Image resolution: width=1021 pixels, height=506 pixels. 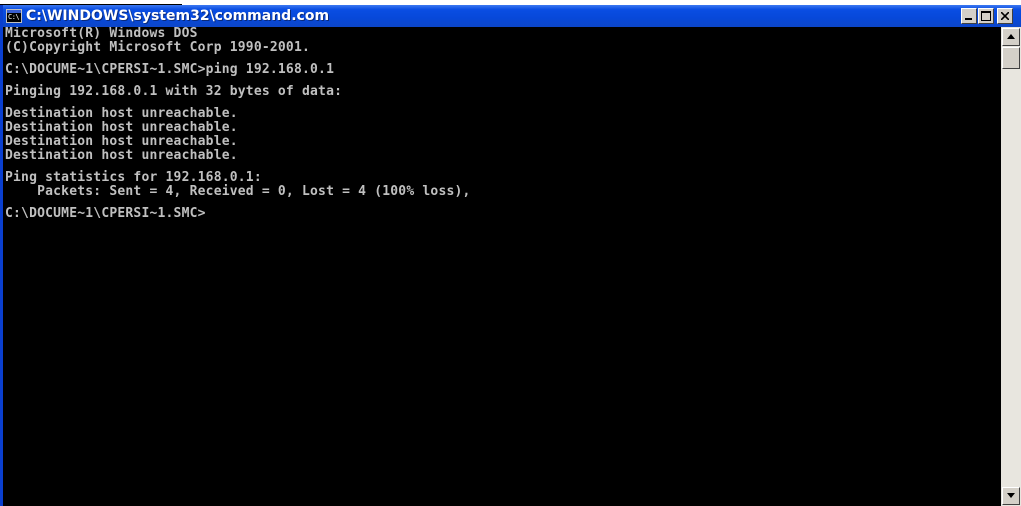 I want to click on maximize-button, so click(x=986, y=16).